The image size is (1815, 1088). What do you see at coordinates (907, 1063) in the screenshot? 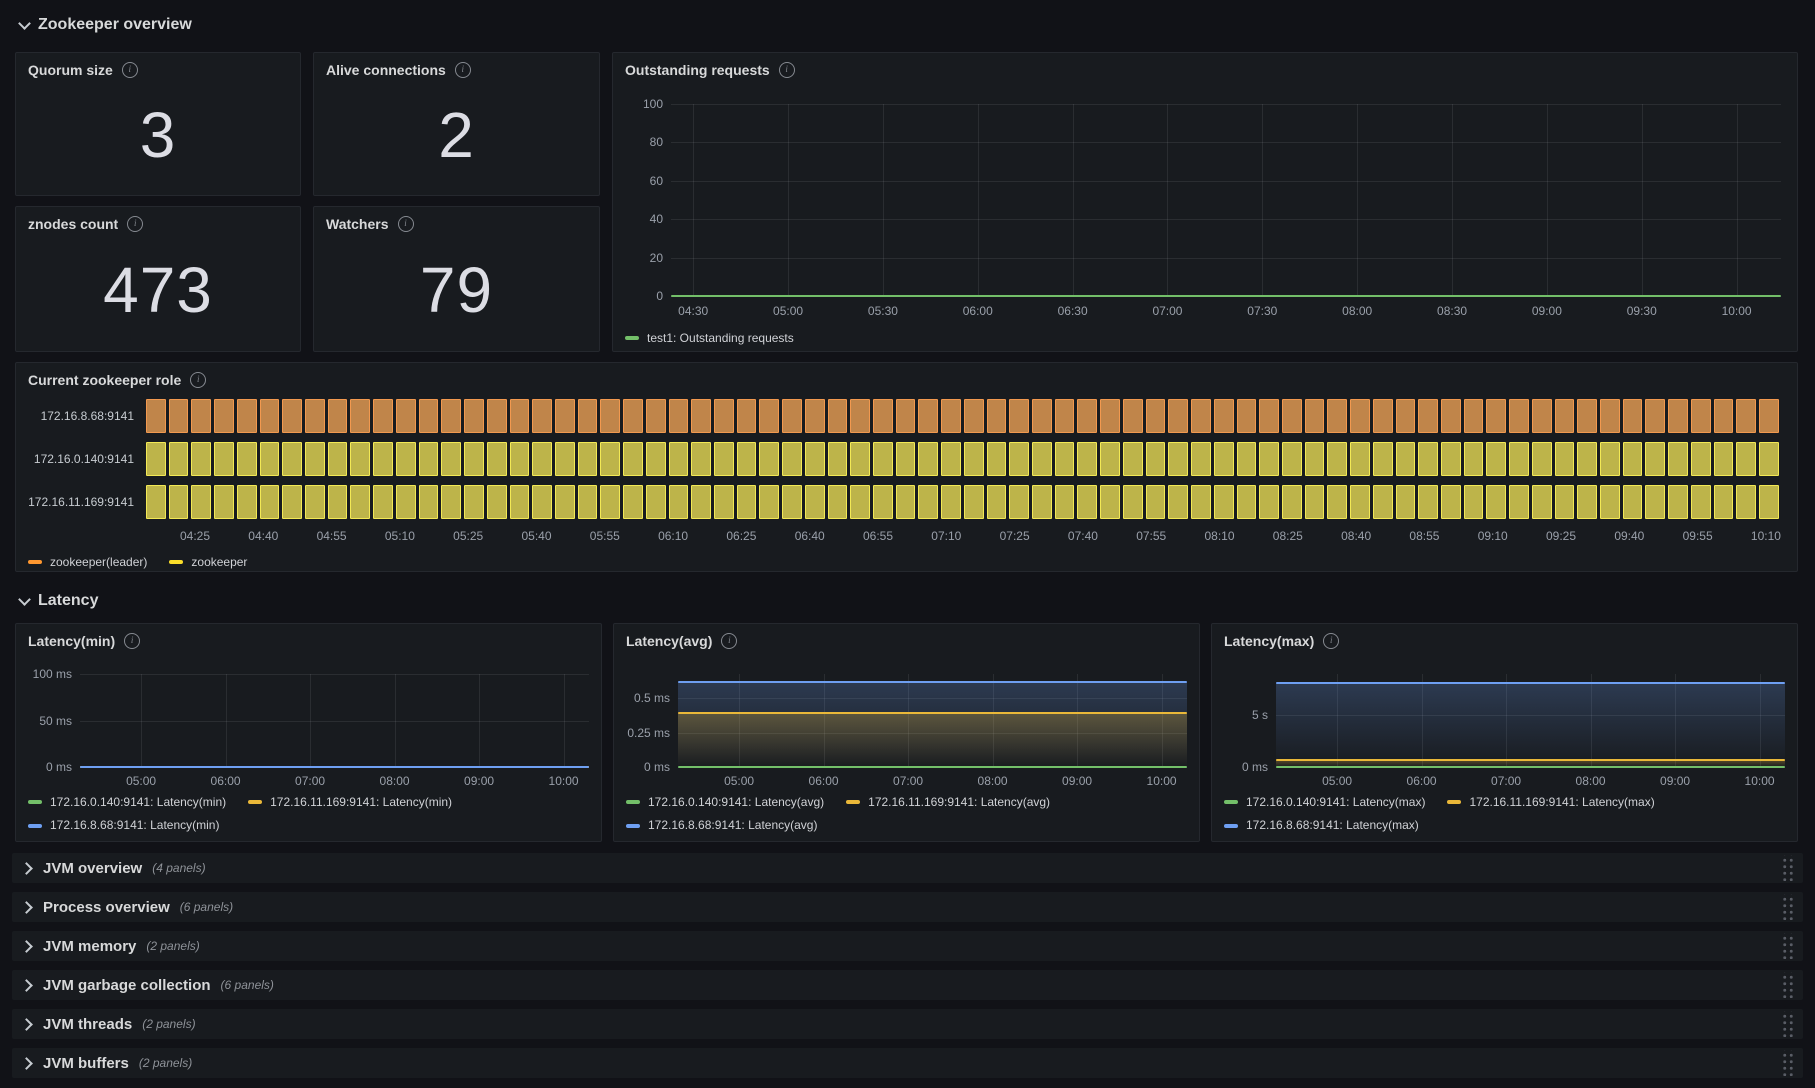
I see `row-jvm-buffers: JVM buffers (2 panels)` at bounding box center [907, 1063].